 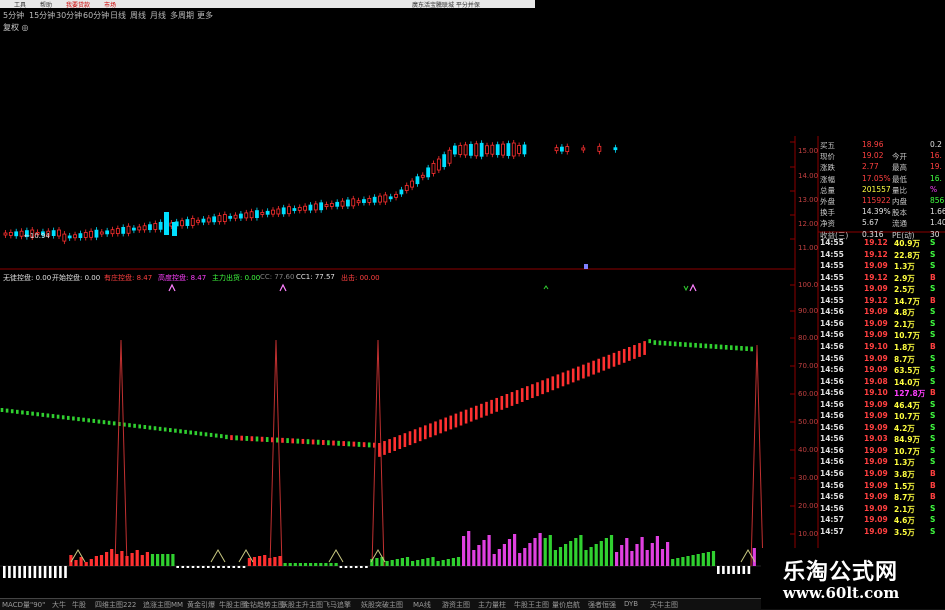 What do you see at coordinates (827, 201) in the screenshot?
I see `quote-l1: 外盘` at bounding box center [827, 201].